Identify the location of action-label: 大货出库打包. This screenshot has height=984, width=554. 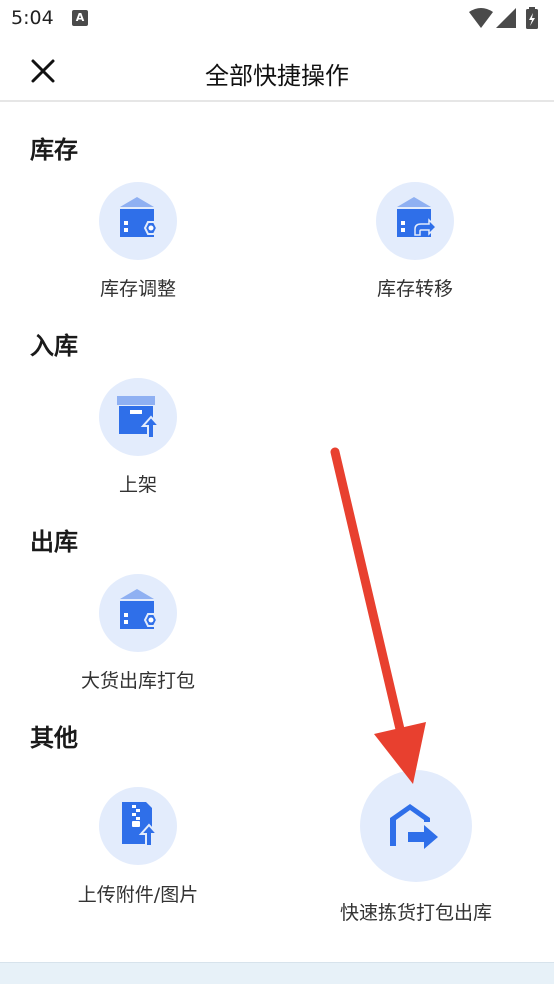
(137, 681).